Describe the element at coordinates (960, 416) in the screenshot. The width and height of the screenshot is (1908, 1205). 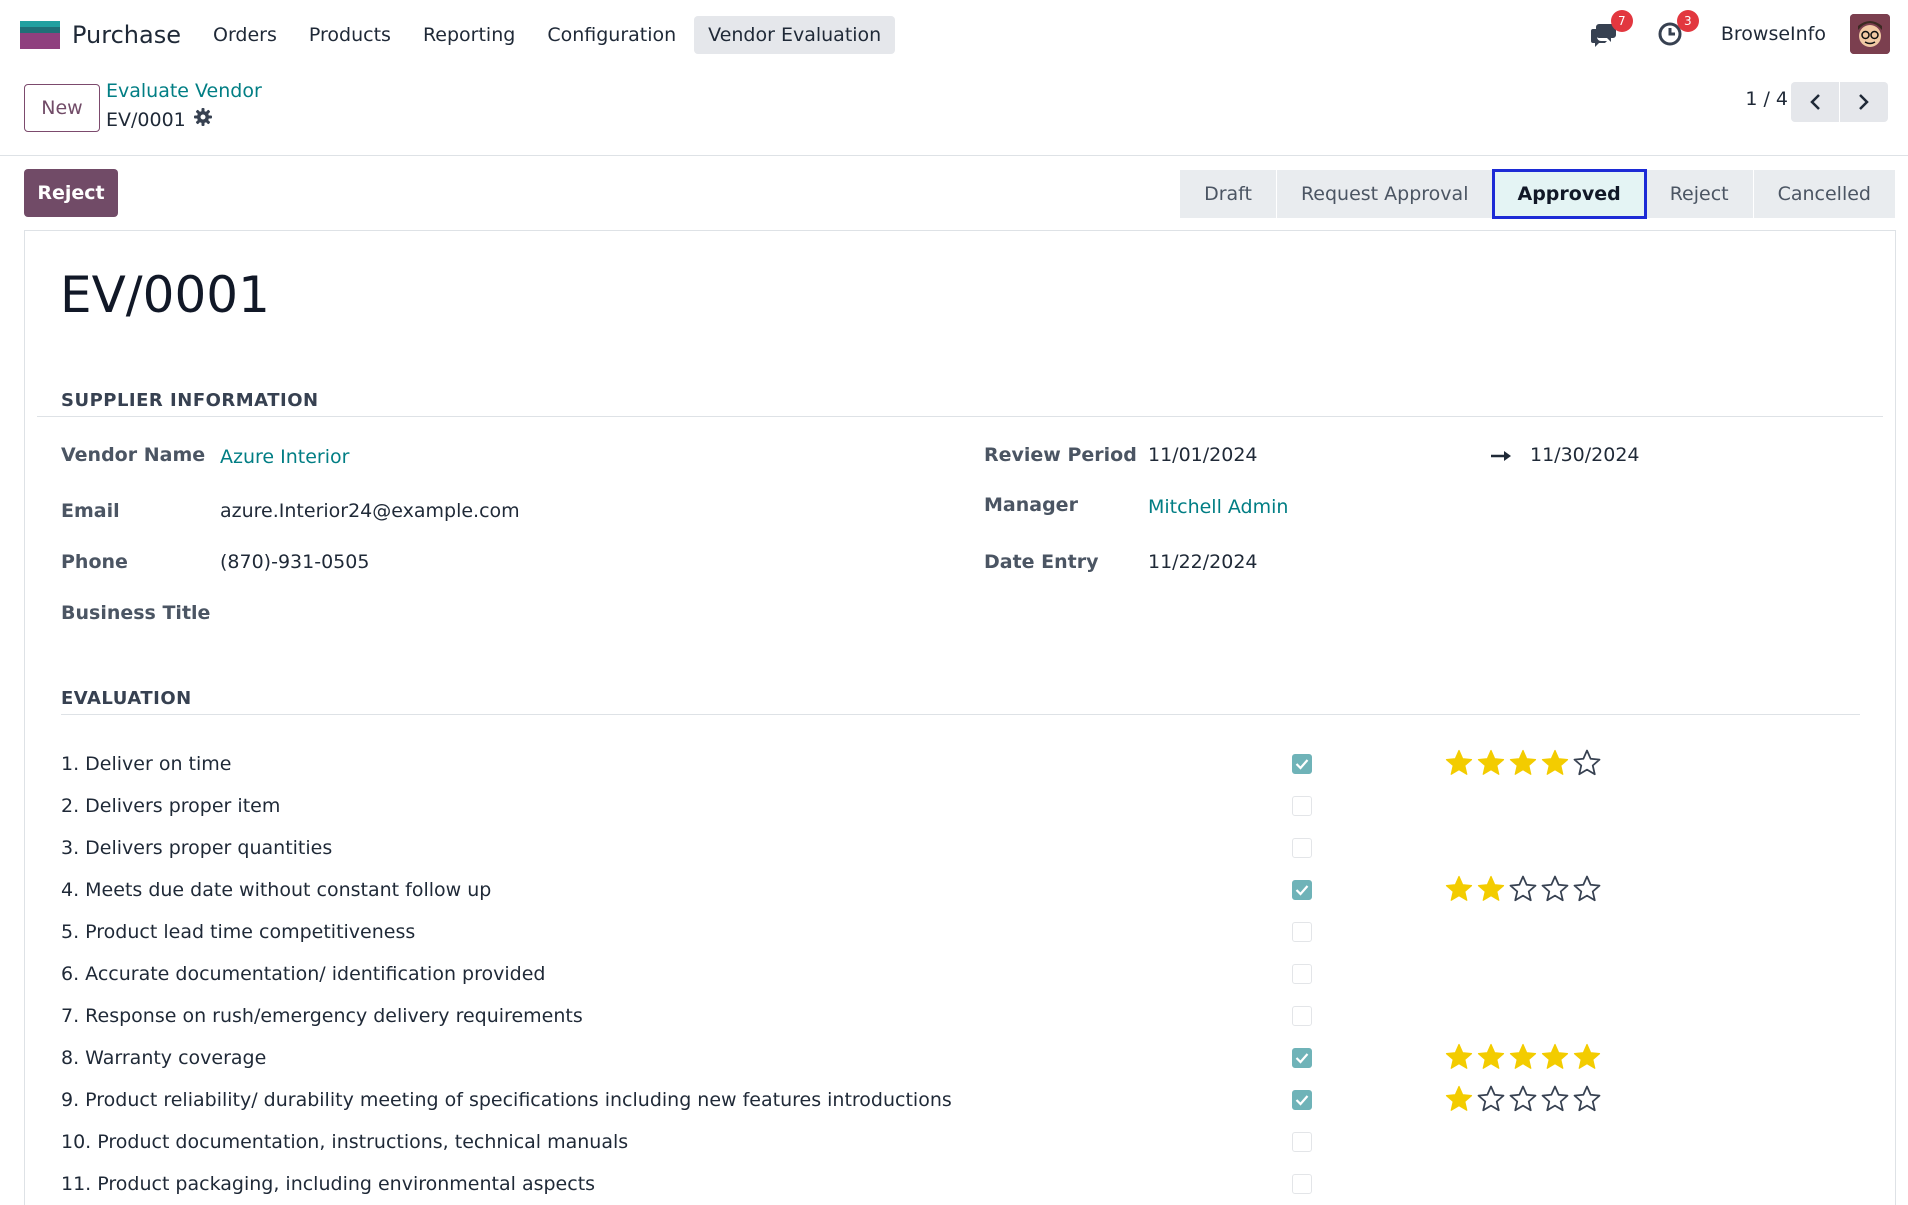
I see `supplier-section-divider` at that location.